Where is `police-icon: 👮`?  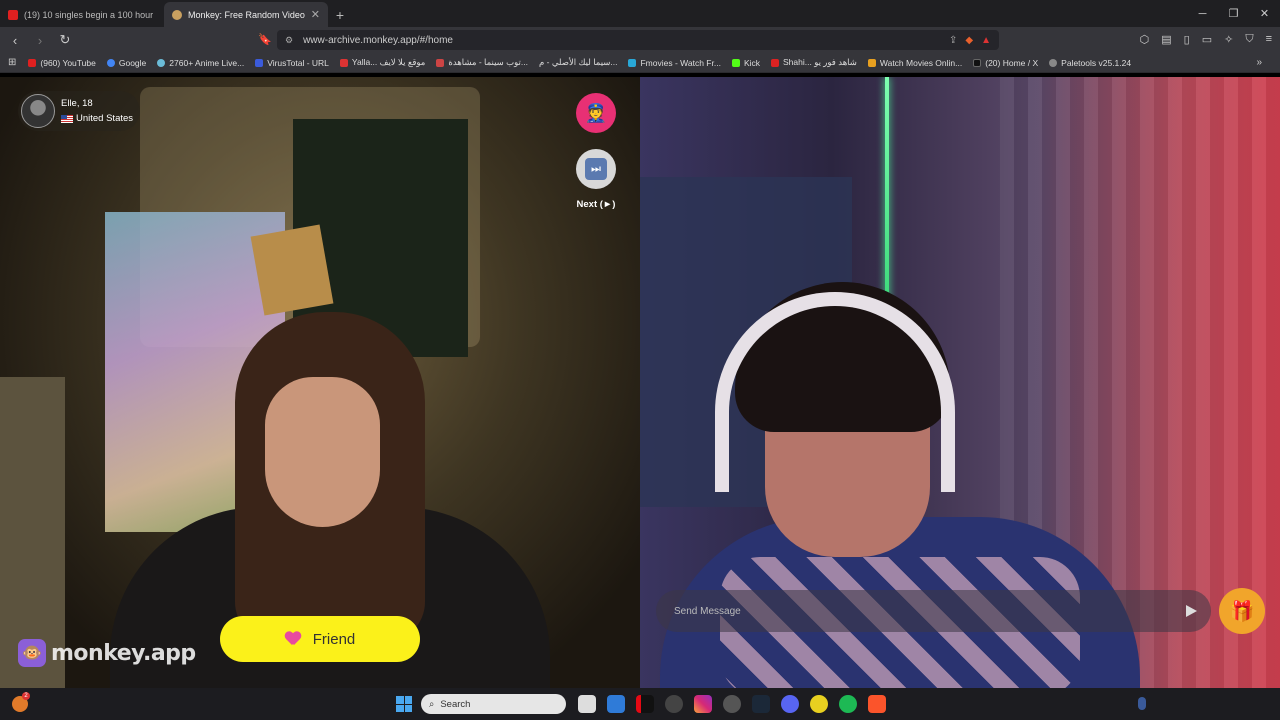
police-icon: 👮 is located at coordinates (596, 112).